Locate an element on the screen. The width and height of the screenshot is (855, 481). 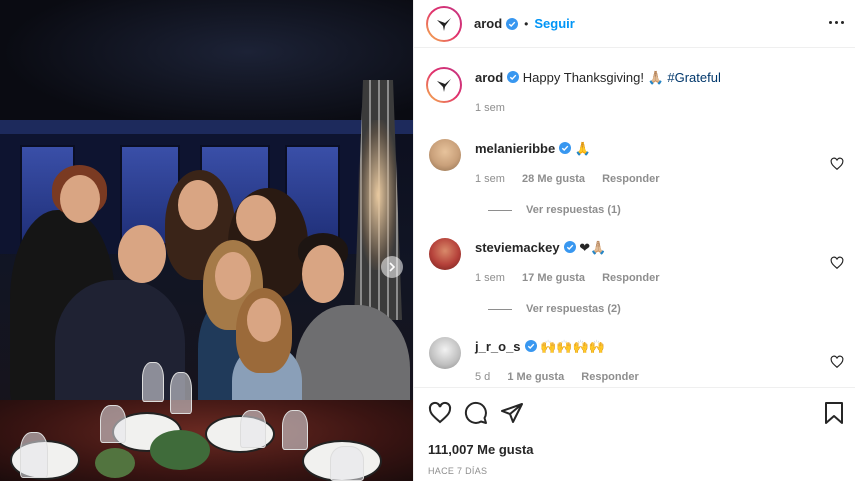
comment-meta: 1 sem 28 Me gusta Responder is located at coordinates (574, 179).